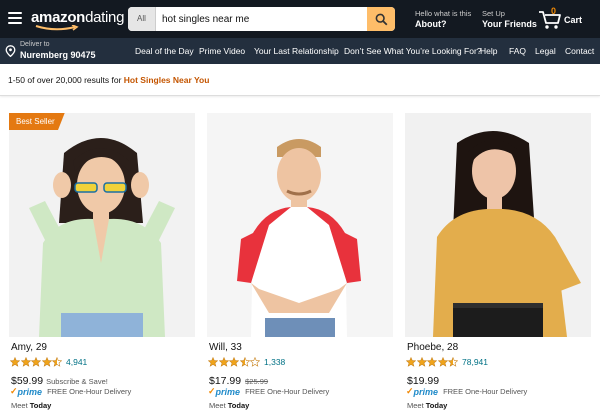  Describe the element at coordinates (579, 51) in the screenshot. I see `nav-contact: Contact` at that location.